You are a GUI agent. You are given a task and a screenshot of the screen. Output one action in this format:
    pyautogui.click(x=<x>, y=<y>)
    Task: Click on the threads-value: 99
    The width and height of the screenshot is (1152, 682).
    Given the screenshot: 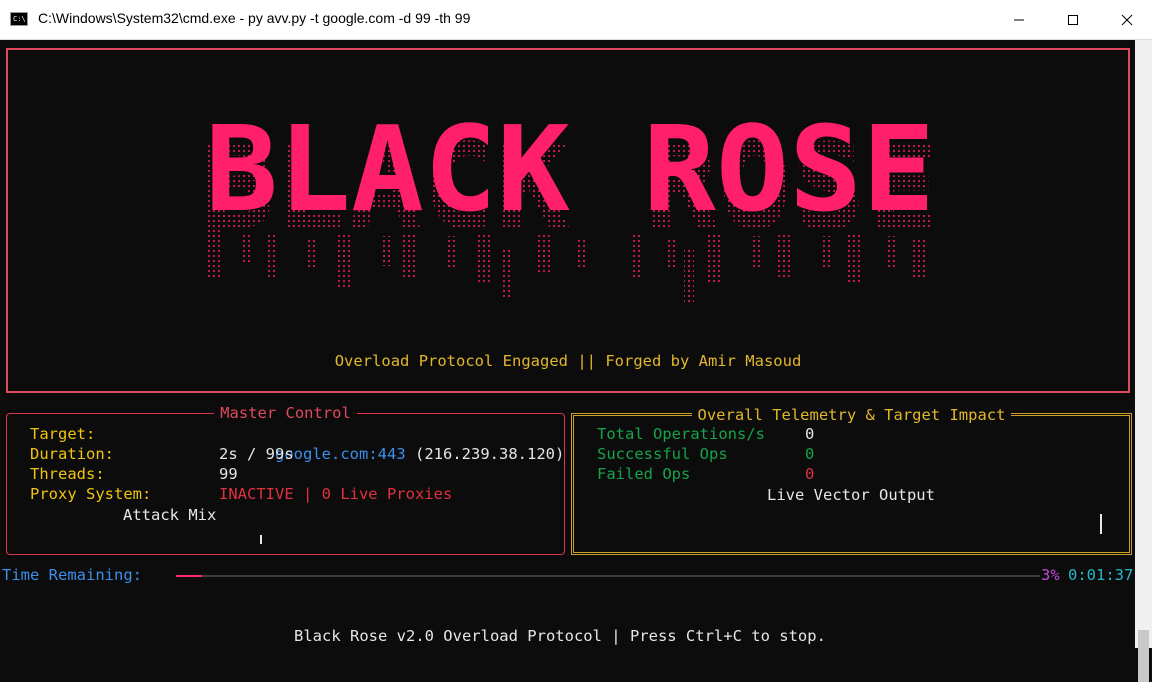 What is the action you would take?
    pyautogui.click(x=228, y=474)
    